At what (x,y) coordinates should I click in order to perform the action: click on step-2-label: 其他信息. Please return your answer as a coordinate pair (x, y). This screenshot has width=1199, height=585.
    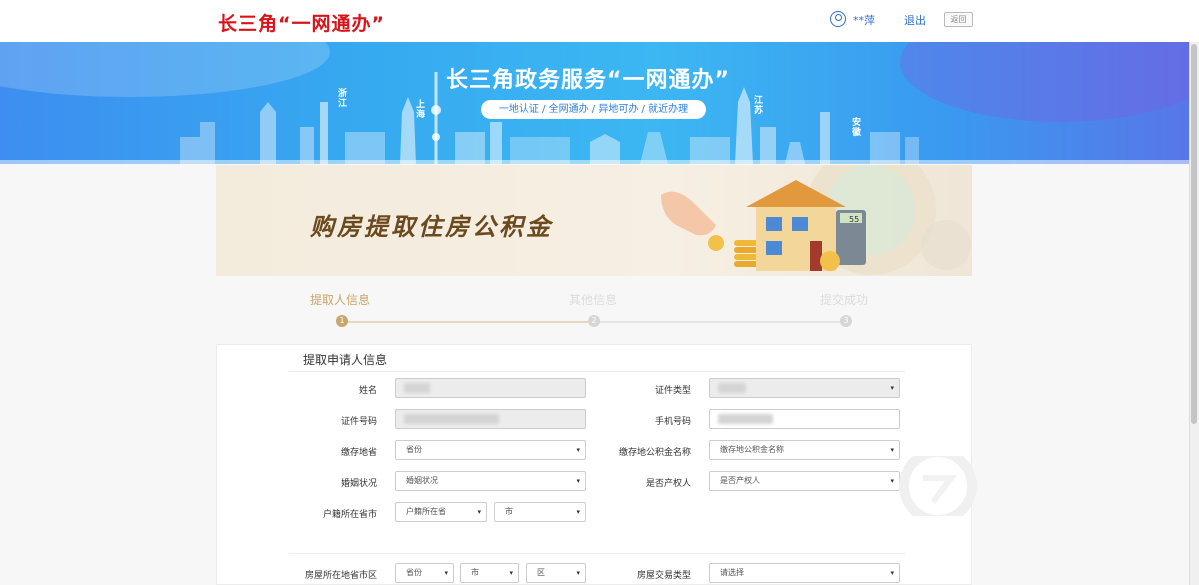
    Looking at the image, I should click on (593, 300).